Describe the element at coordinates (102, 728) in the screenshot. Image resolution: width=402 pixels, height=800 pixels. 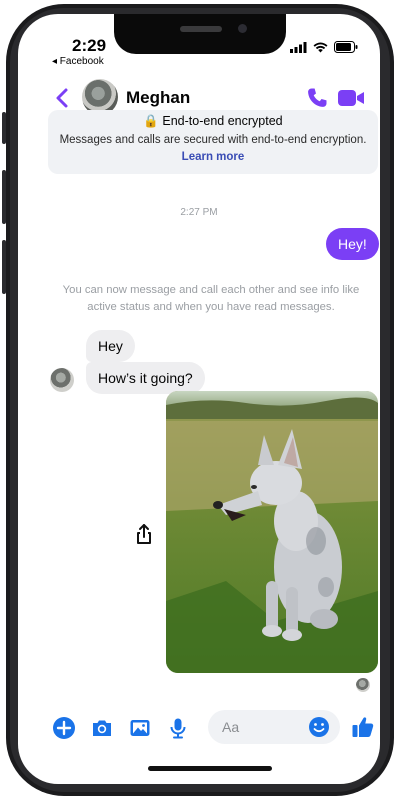
I see `camera-icon` at that location.